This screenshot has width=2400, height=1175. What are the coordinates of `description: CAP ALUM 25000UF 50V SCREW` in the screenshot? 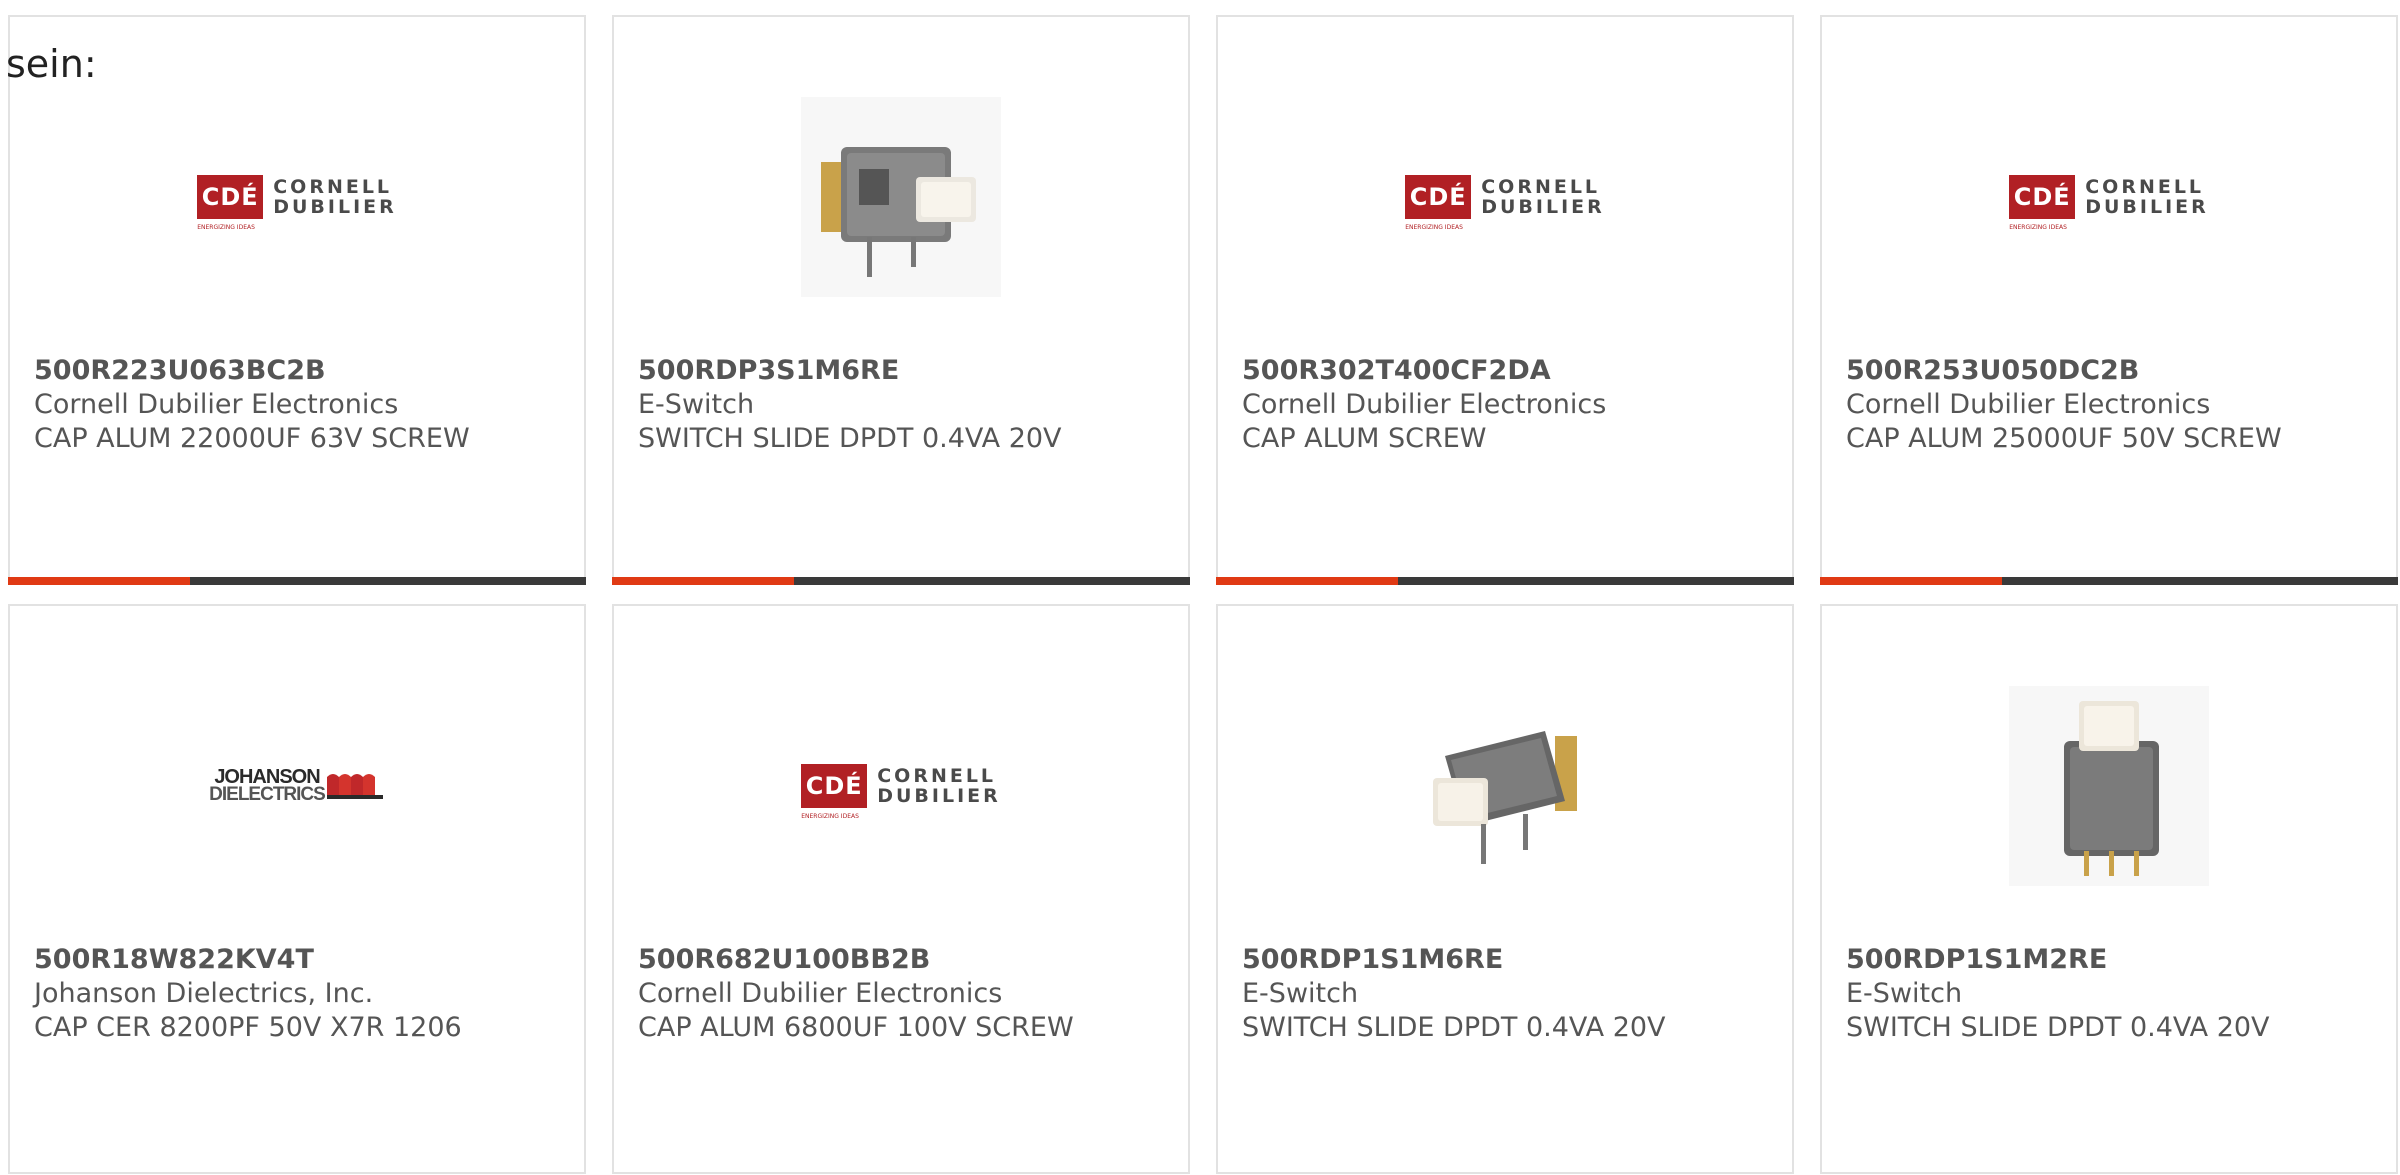 It's located at (2064, 438).